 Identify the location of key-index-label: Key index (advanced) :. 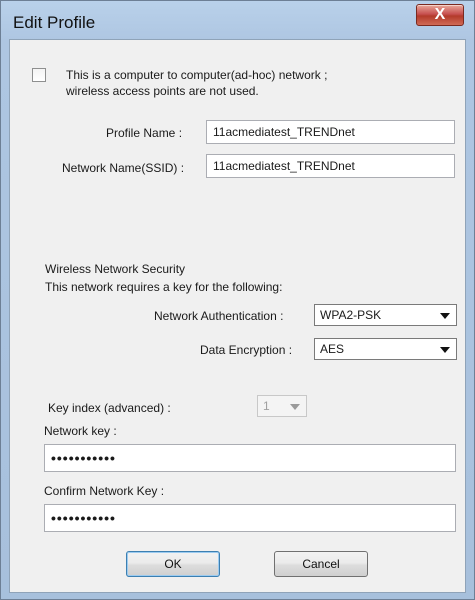
(109, 408).